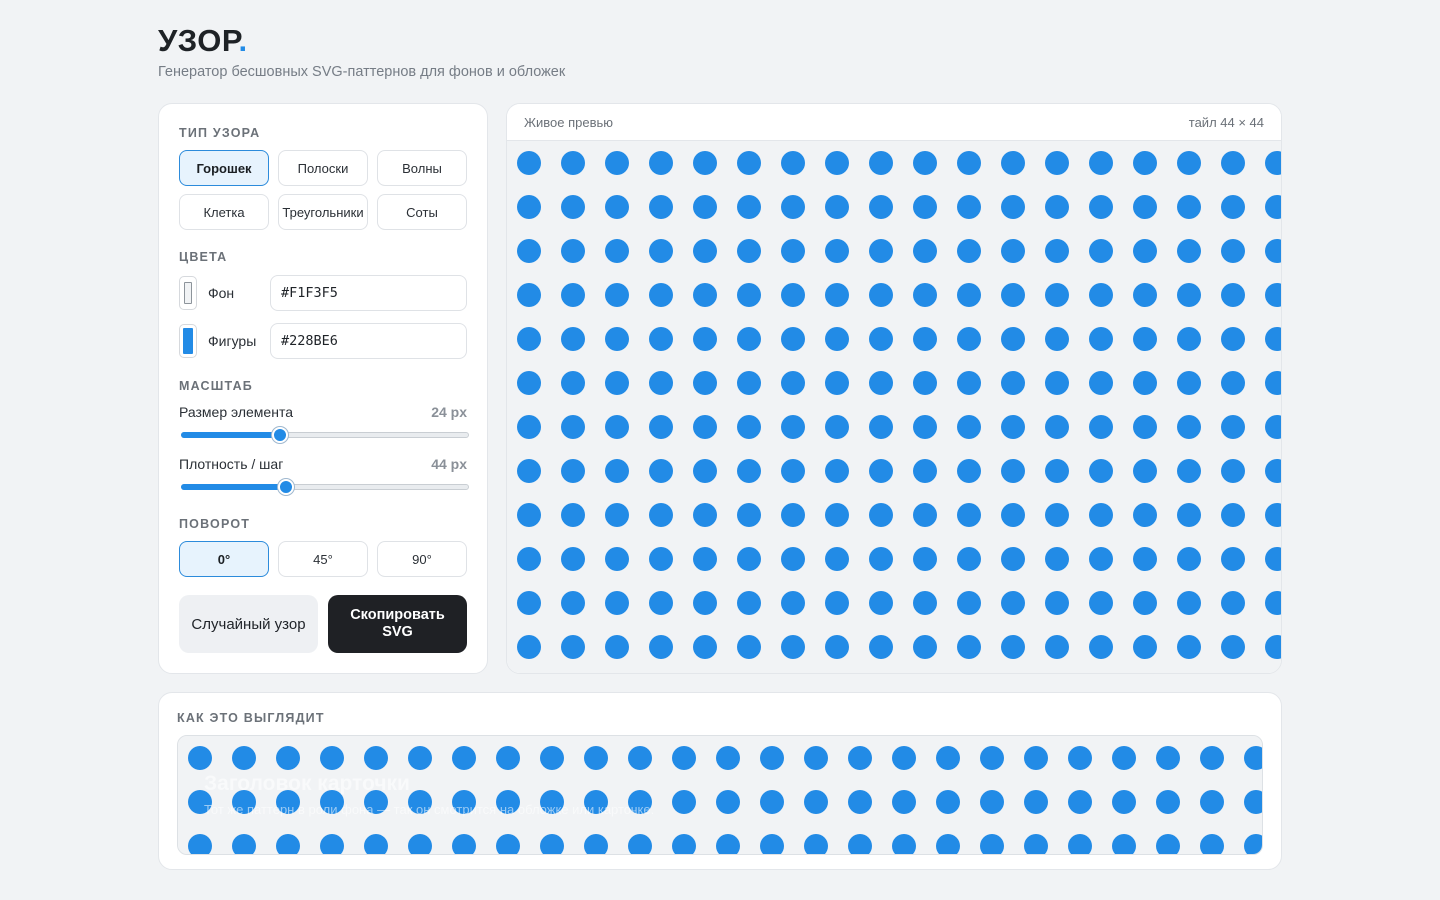  I want to click on preview-tile-size: тайл 44 × 44, so click(1226, 122).